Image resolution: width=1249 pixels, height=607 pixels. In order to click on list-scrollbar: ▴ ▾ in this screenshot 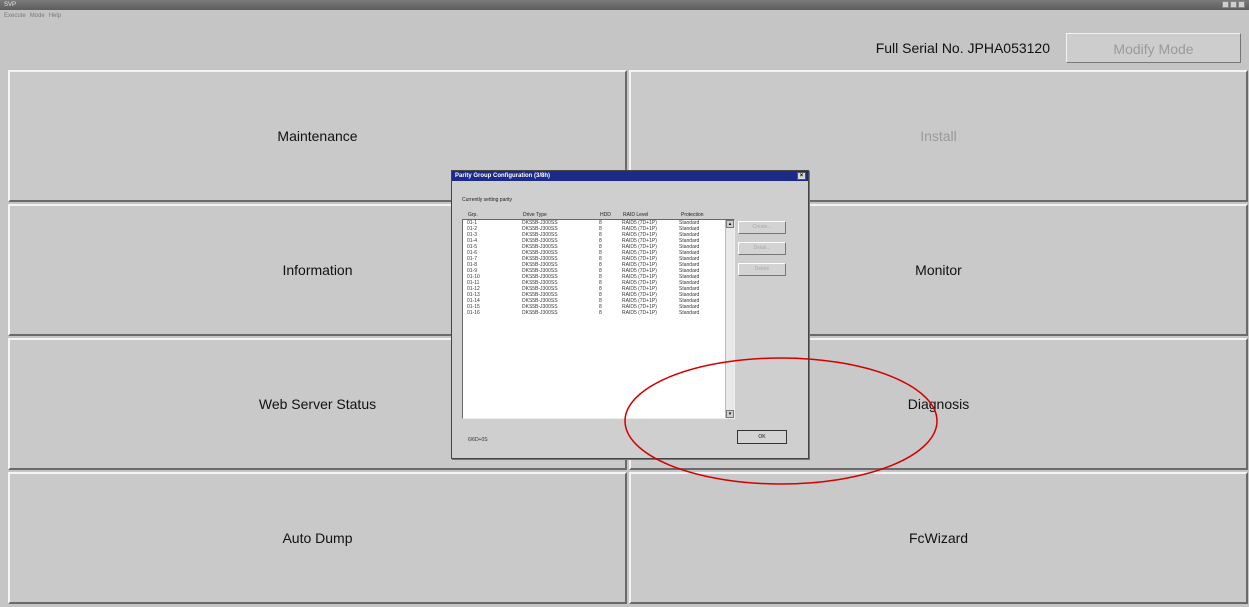, I will do `click(729, 319)`.